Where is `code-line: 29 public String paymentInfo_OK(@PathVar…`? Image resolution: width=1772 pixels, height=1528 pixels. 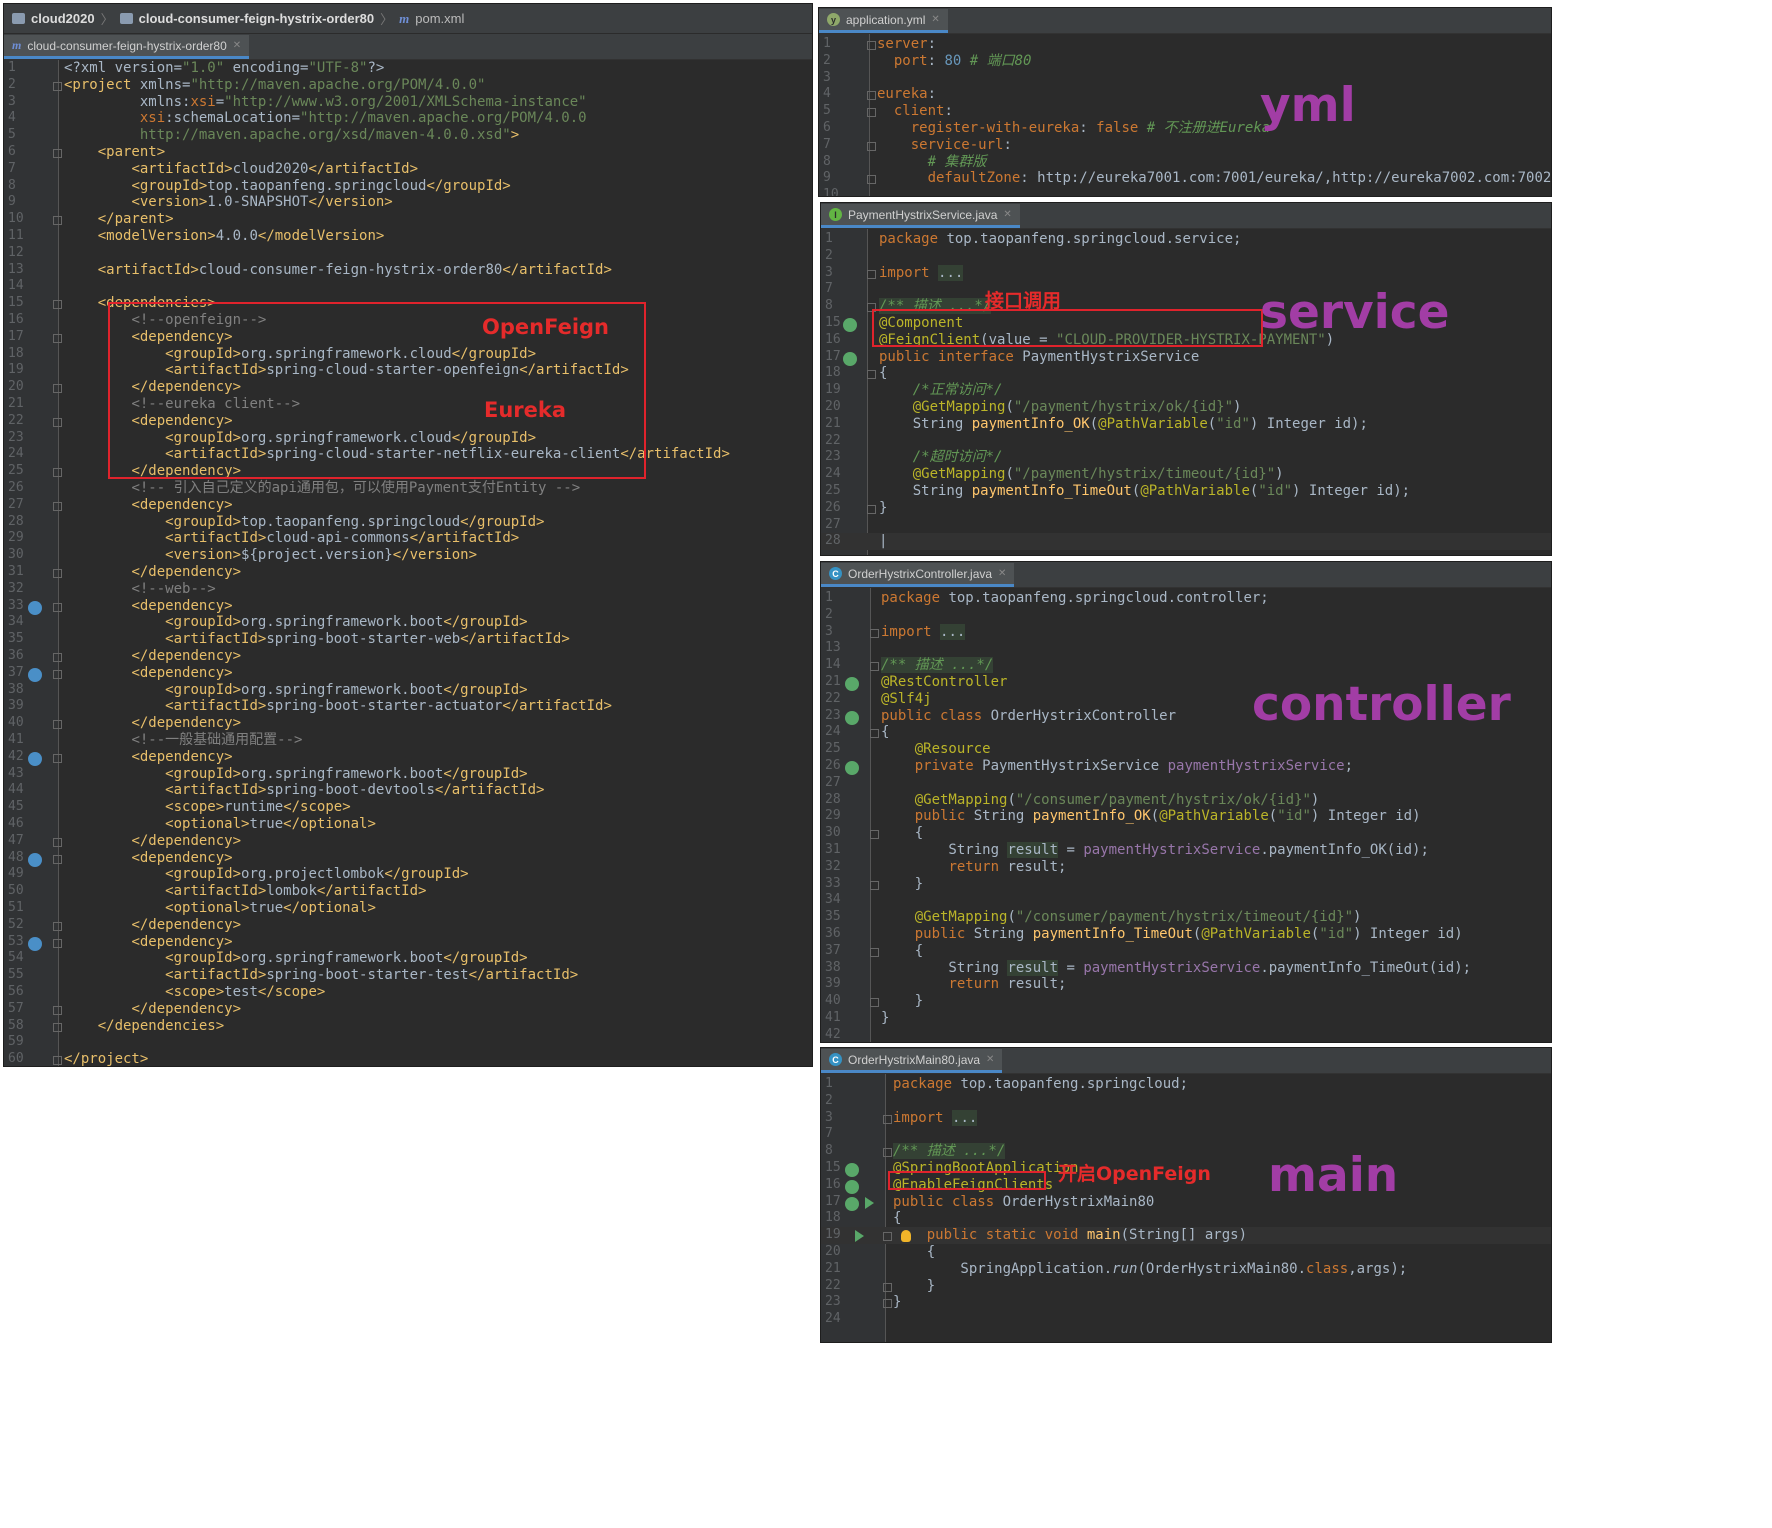 code-line: 29 public String paymentInfo_OK(@PathVar… is located at coordinates (1186, 816).